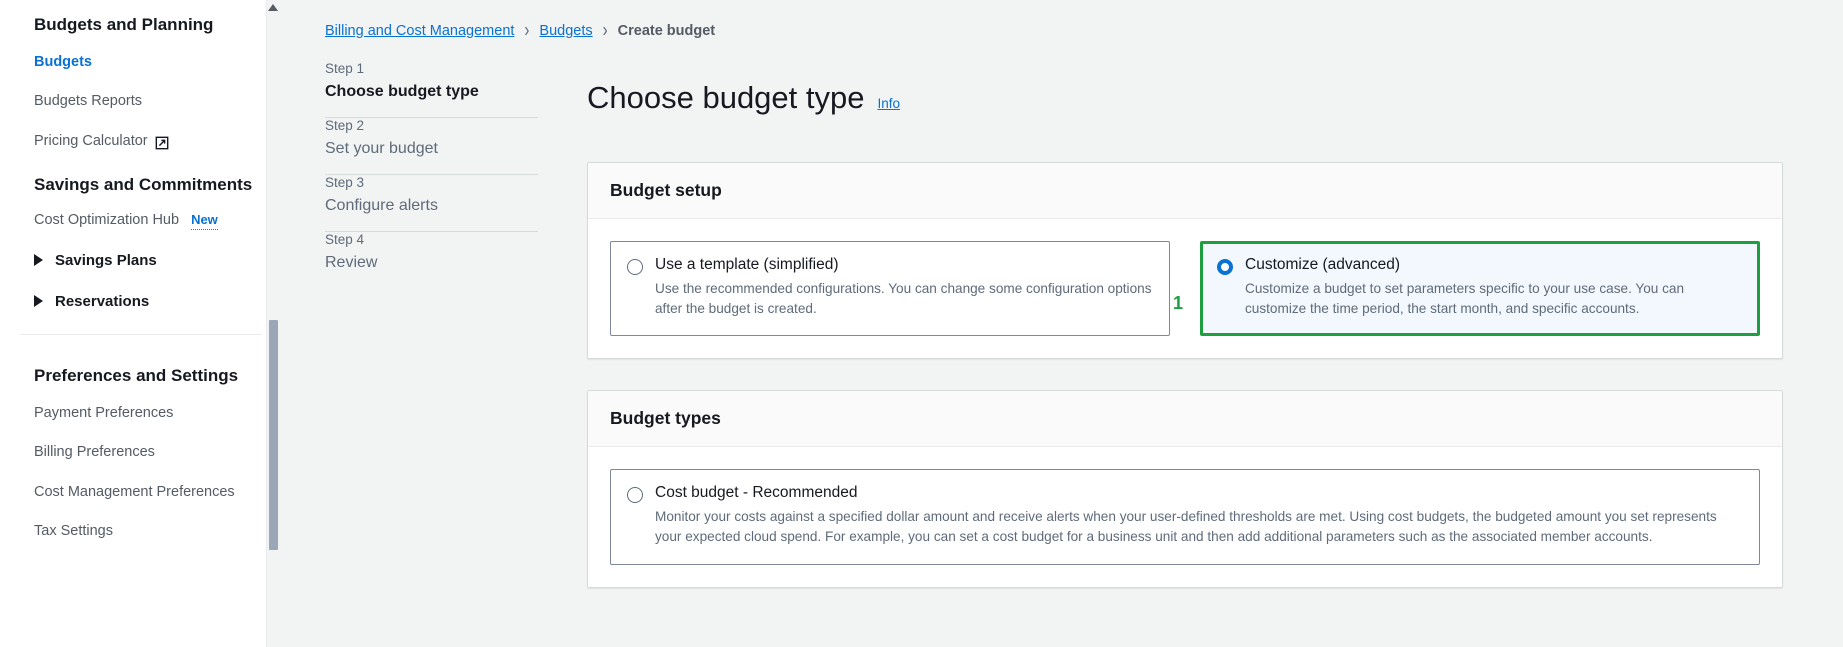  What do you see at coordinates (756, 492) in the screenshot?
I see `option-label: Cost budget - Recommended` at bounding box center [756, 492].